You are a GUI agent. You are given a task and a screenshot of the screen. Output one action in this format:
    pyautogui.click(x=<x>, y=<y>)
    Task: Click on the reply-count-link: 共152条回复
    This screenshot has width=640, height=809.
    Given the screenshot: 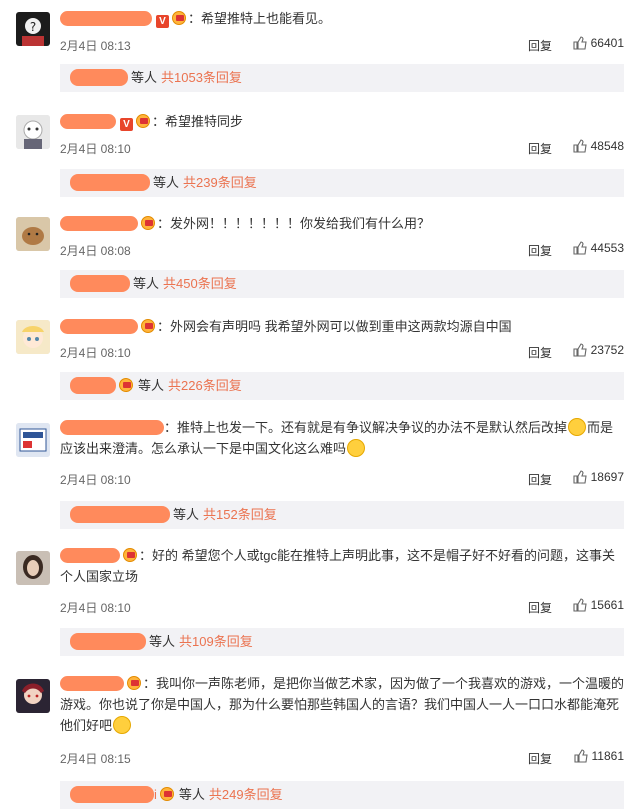 What is the action you would take?
    pyautogui.click(x=240, y=514)
    